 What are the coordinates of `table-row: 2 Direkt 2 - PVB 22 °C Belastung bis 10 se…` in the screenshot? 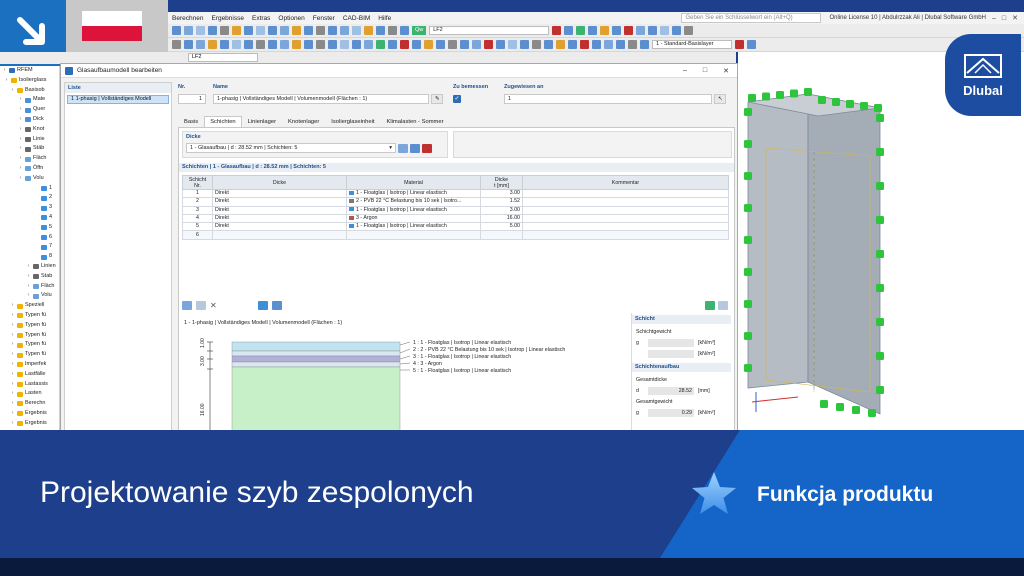 It's located at (455, 202).